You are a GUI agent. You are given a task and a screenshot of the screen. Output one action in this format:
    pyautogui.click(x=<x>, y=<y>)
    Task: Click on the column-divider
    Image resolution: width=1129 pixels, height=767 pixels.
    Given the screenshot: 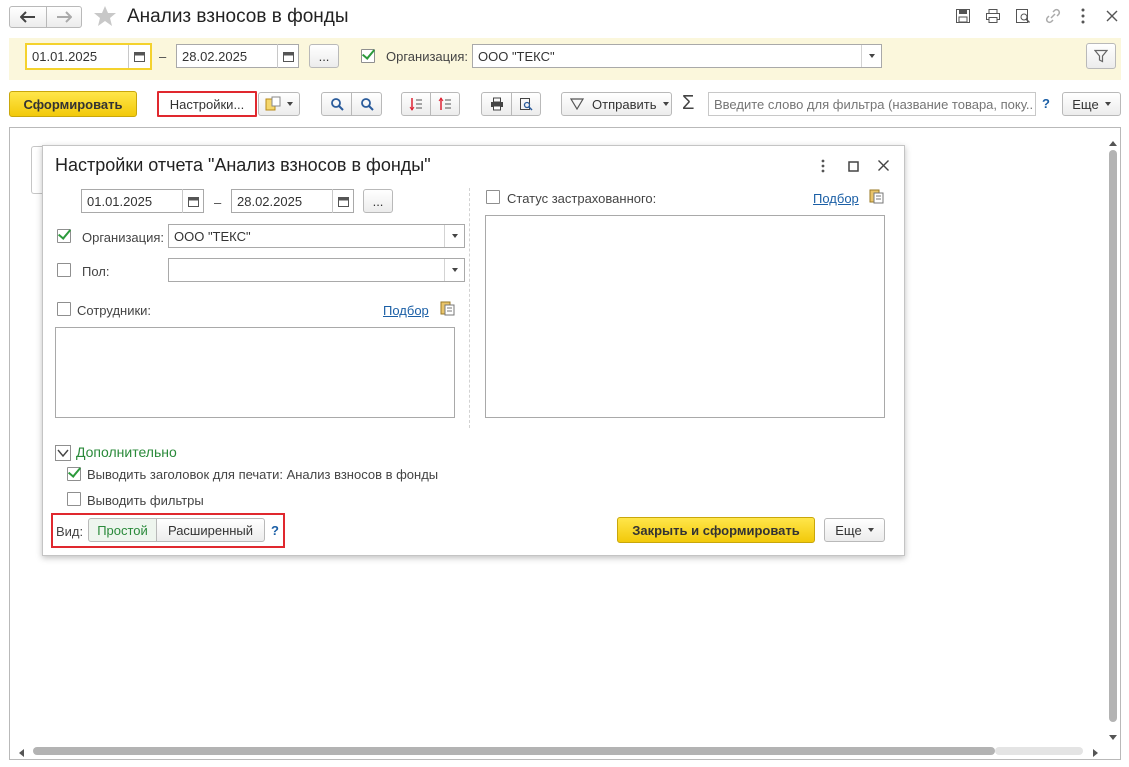 What is the action you would take?
    pyautogui.click(x=469, y=308)
    